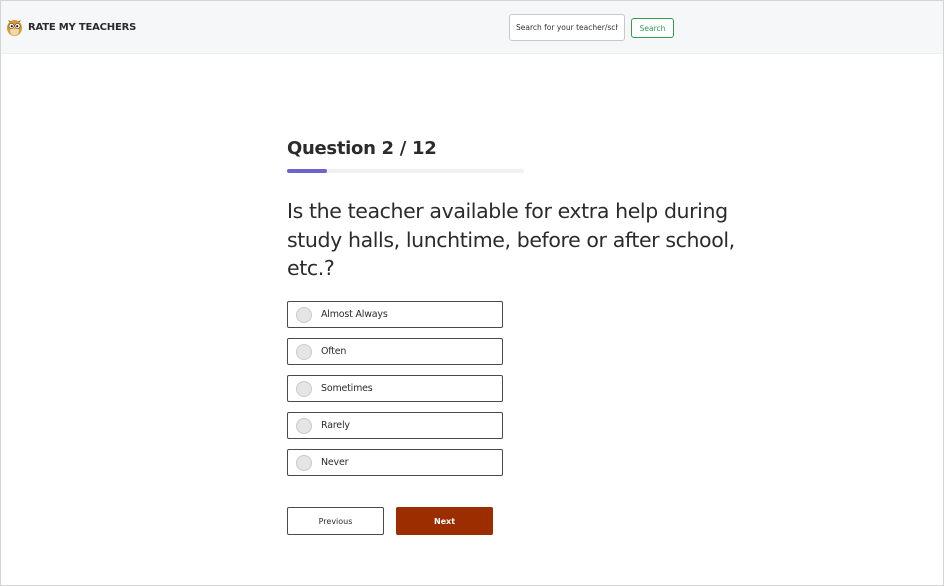  What do you see at coordinates (395, 351) in the screenshot?
I see `option-often: Often` at bounding box center [395, 351].